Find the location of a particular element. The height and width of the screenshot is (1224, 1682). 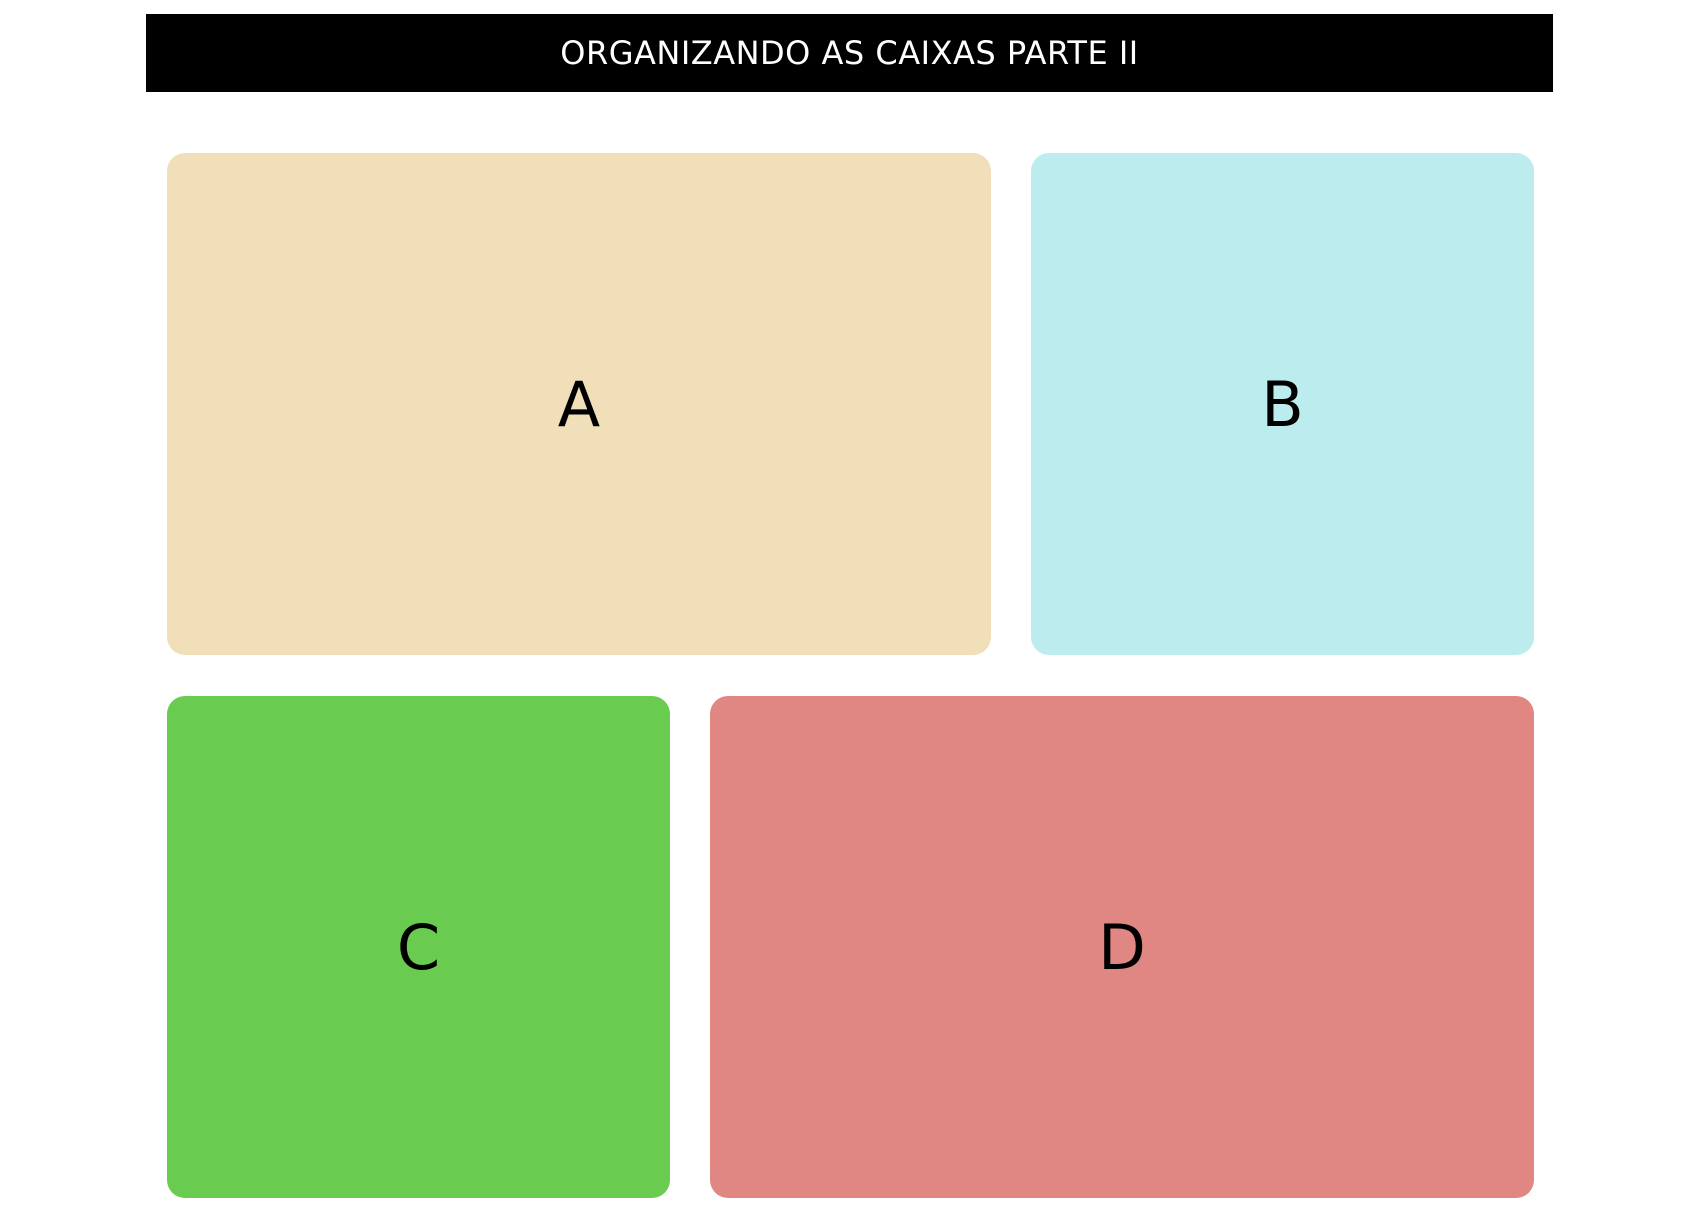

box-b-label: B is located at coordinates (1282, 404).